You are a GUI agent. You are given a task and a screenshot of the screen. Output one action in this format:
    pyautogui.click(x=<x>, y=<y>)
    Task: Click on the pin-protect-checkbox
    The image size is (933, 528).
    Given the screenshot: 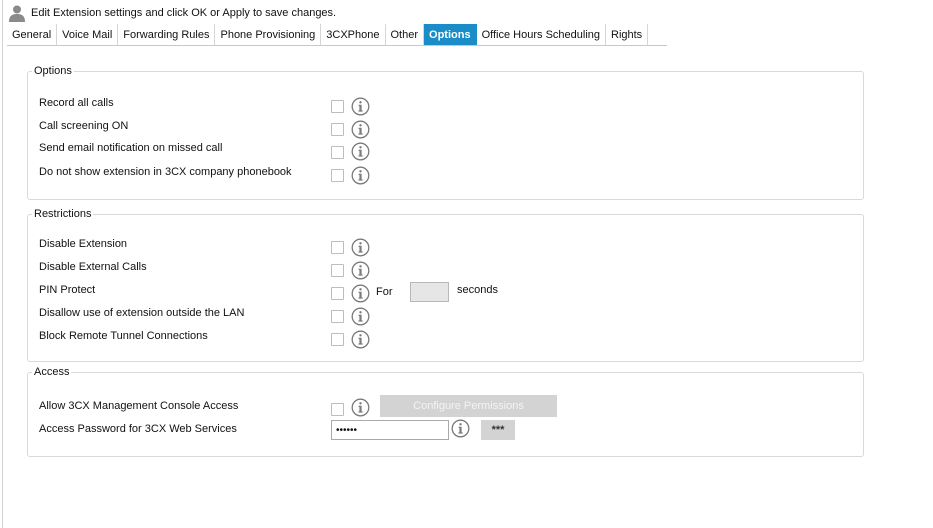 What is the action you would take?
    pyautogui.click(x=337, y=293)
    